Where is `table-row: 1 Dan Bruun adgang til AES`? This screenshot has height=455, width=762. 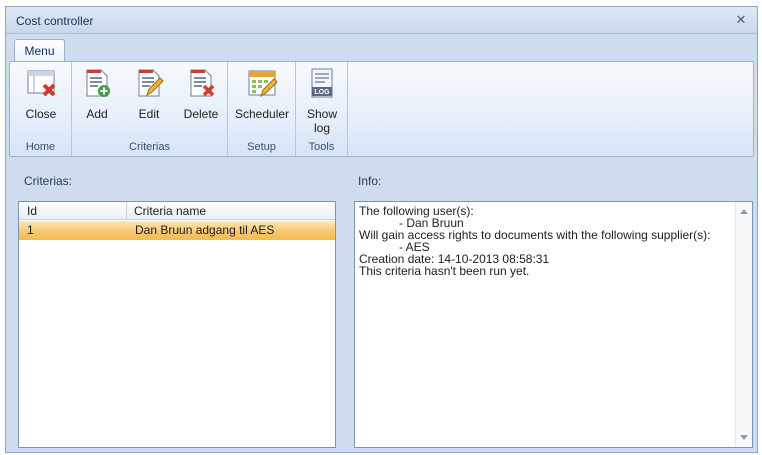
table-row: 1 Dan Bruun adgang til AES is located at coordinates (177, 230).